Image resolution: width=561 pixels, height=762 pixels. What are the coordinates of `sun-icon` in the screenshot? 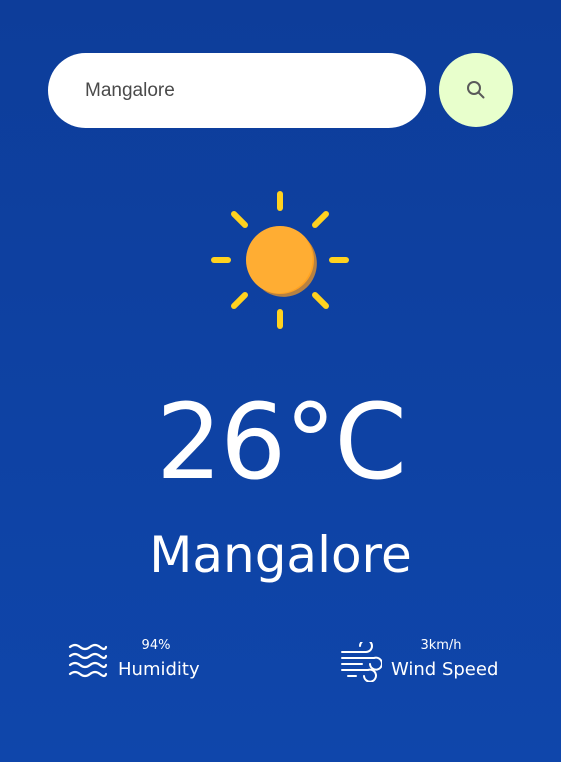 It's located at (280, 260).